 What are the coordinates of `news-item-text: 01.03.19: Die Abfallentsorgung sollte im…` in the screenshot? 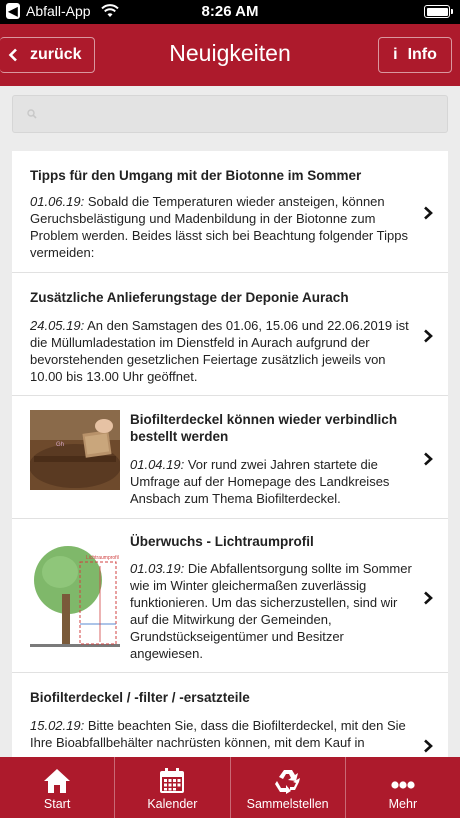 It's located at (272, 611).